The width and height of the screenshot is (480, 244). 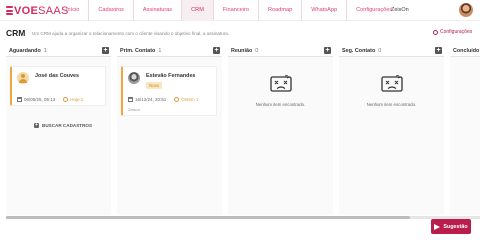 What do you see at coordinates (77, 99) in the screenshot?
I see `card-age: Hoje 1` at bounding box center [77, 99].